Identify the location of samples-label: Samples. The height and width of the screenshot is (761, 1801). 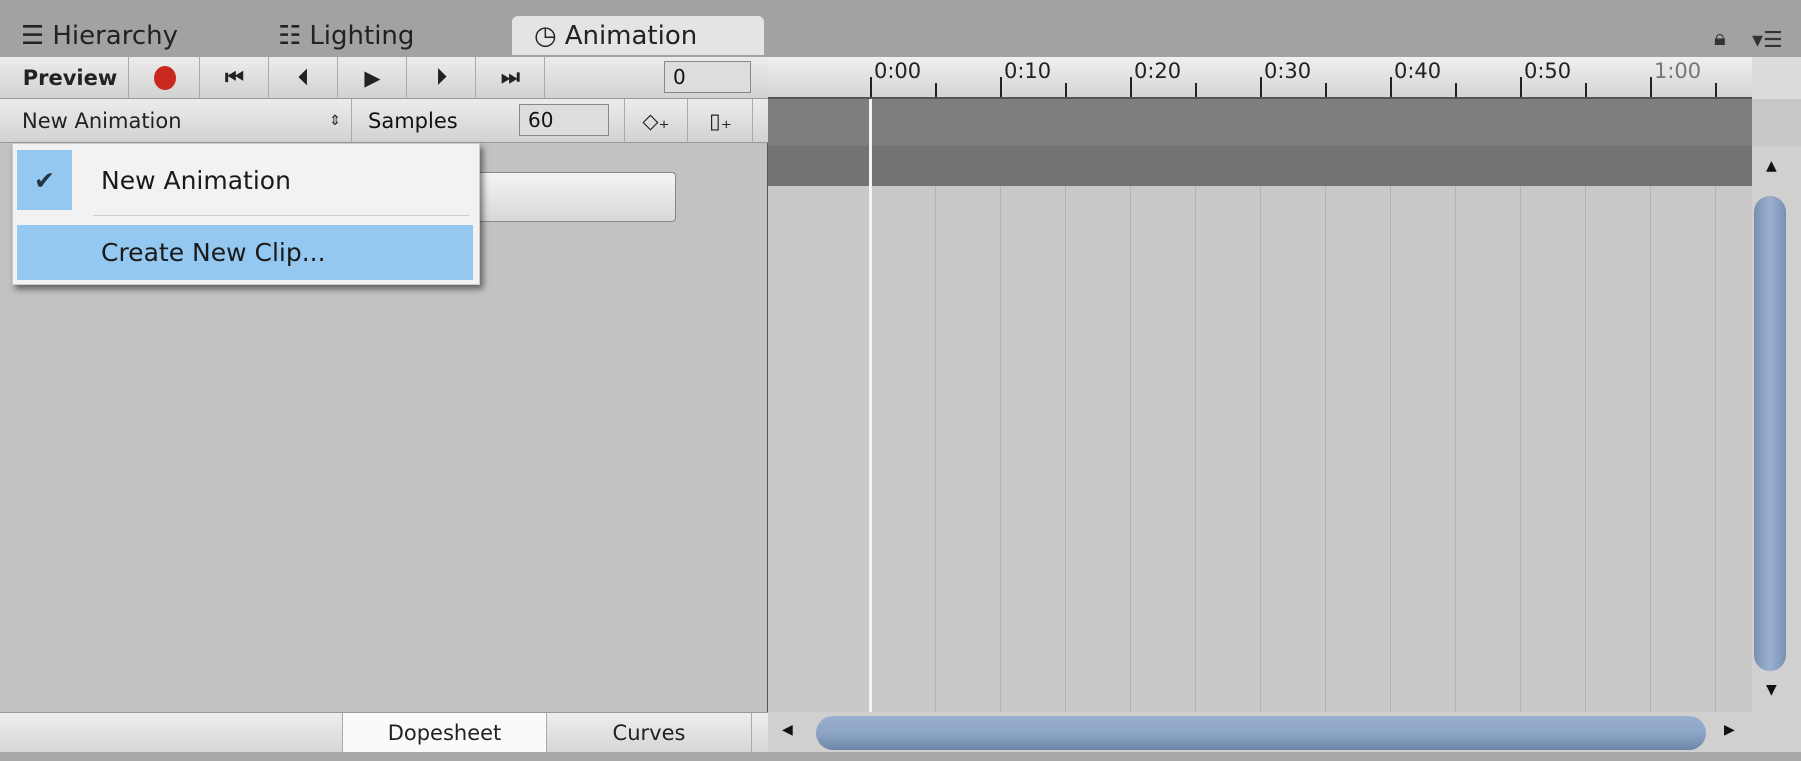
(413, 121).